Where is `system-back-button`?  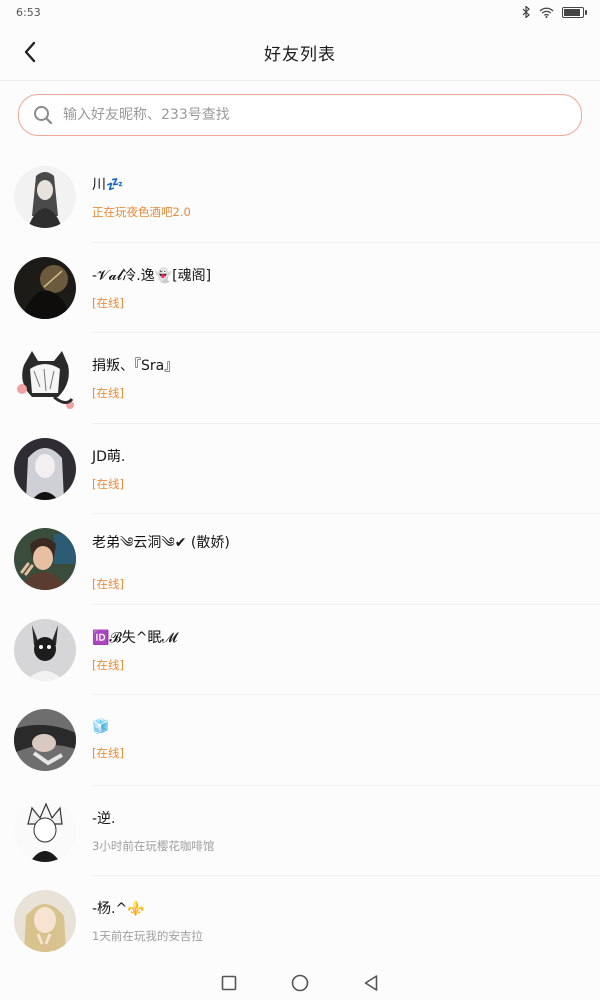 system-back-button is located at coordinates (371, 983).